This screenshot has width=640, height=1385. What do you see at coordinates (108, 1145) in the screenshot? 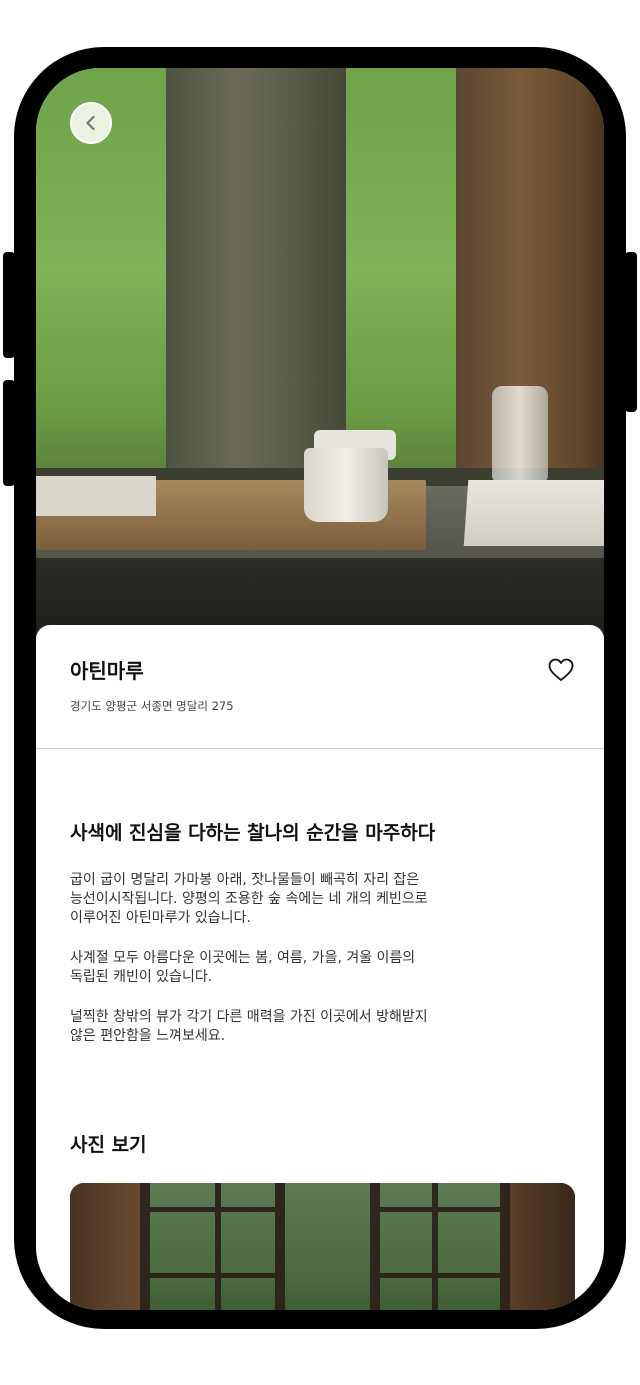
I see `photos-section-title: 사진 보기` at bounding box center [108, 1145].